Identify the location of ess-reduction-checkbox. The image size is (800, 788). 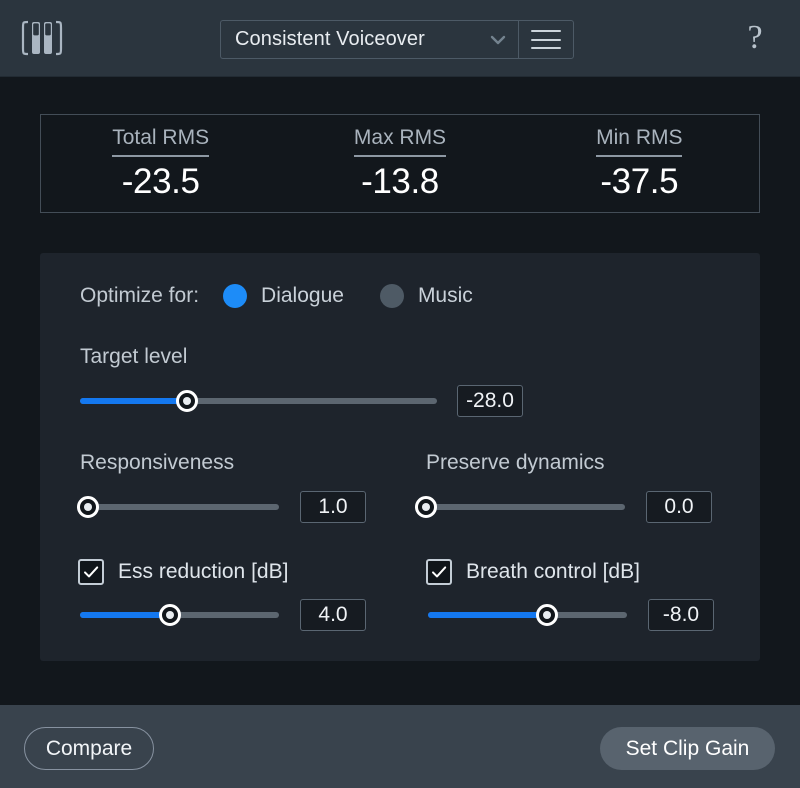
(91, 572).